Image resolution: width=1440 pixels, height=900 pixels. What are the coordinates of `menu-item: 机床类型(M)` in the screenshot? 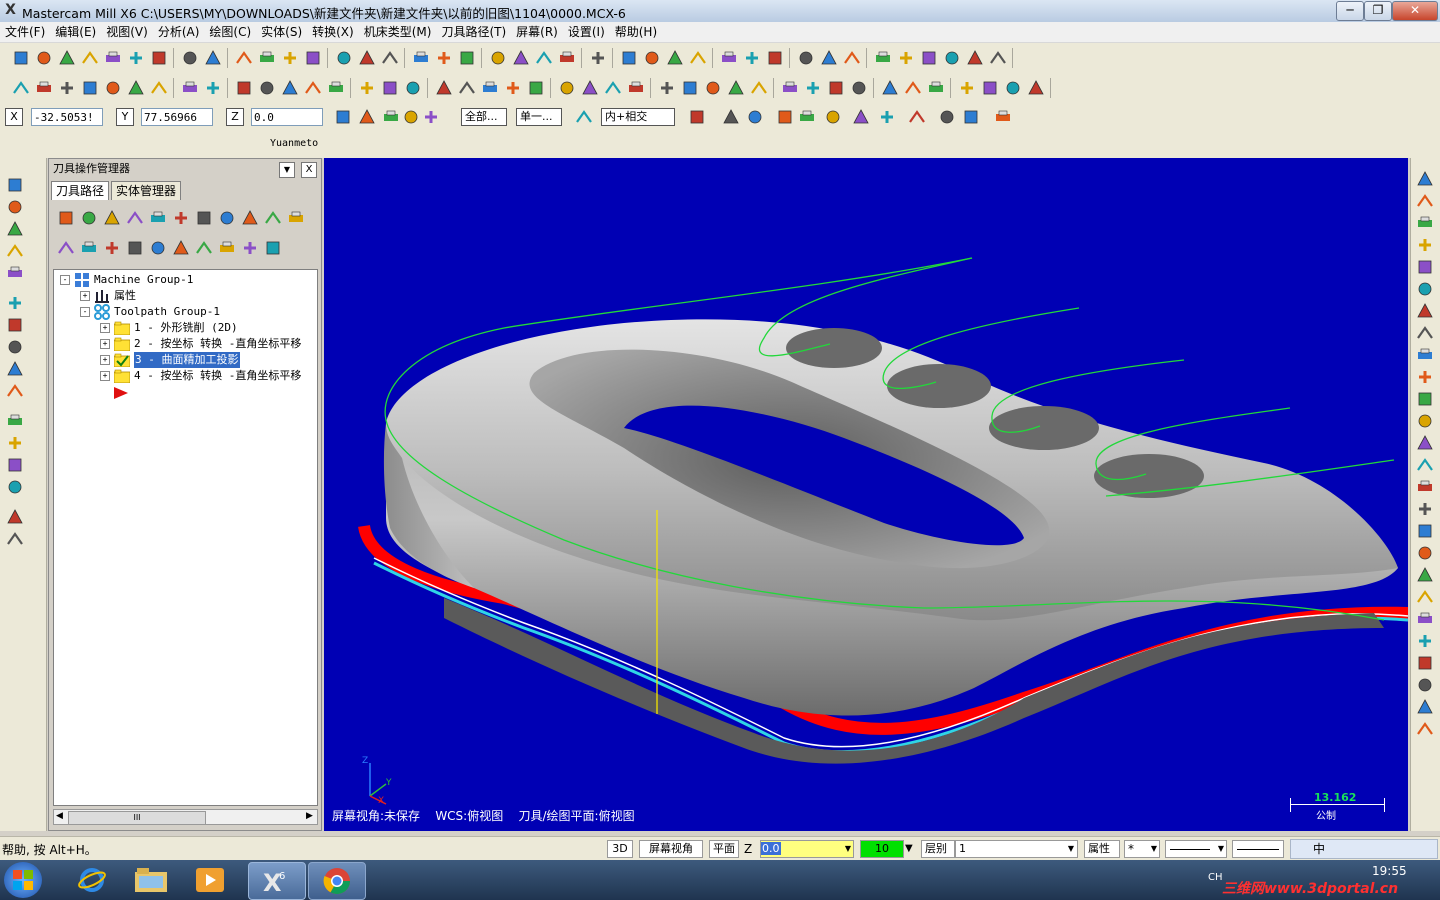 It's located at (398, 32).